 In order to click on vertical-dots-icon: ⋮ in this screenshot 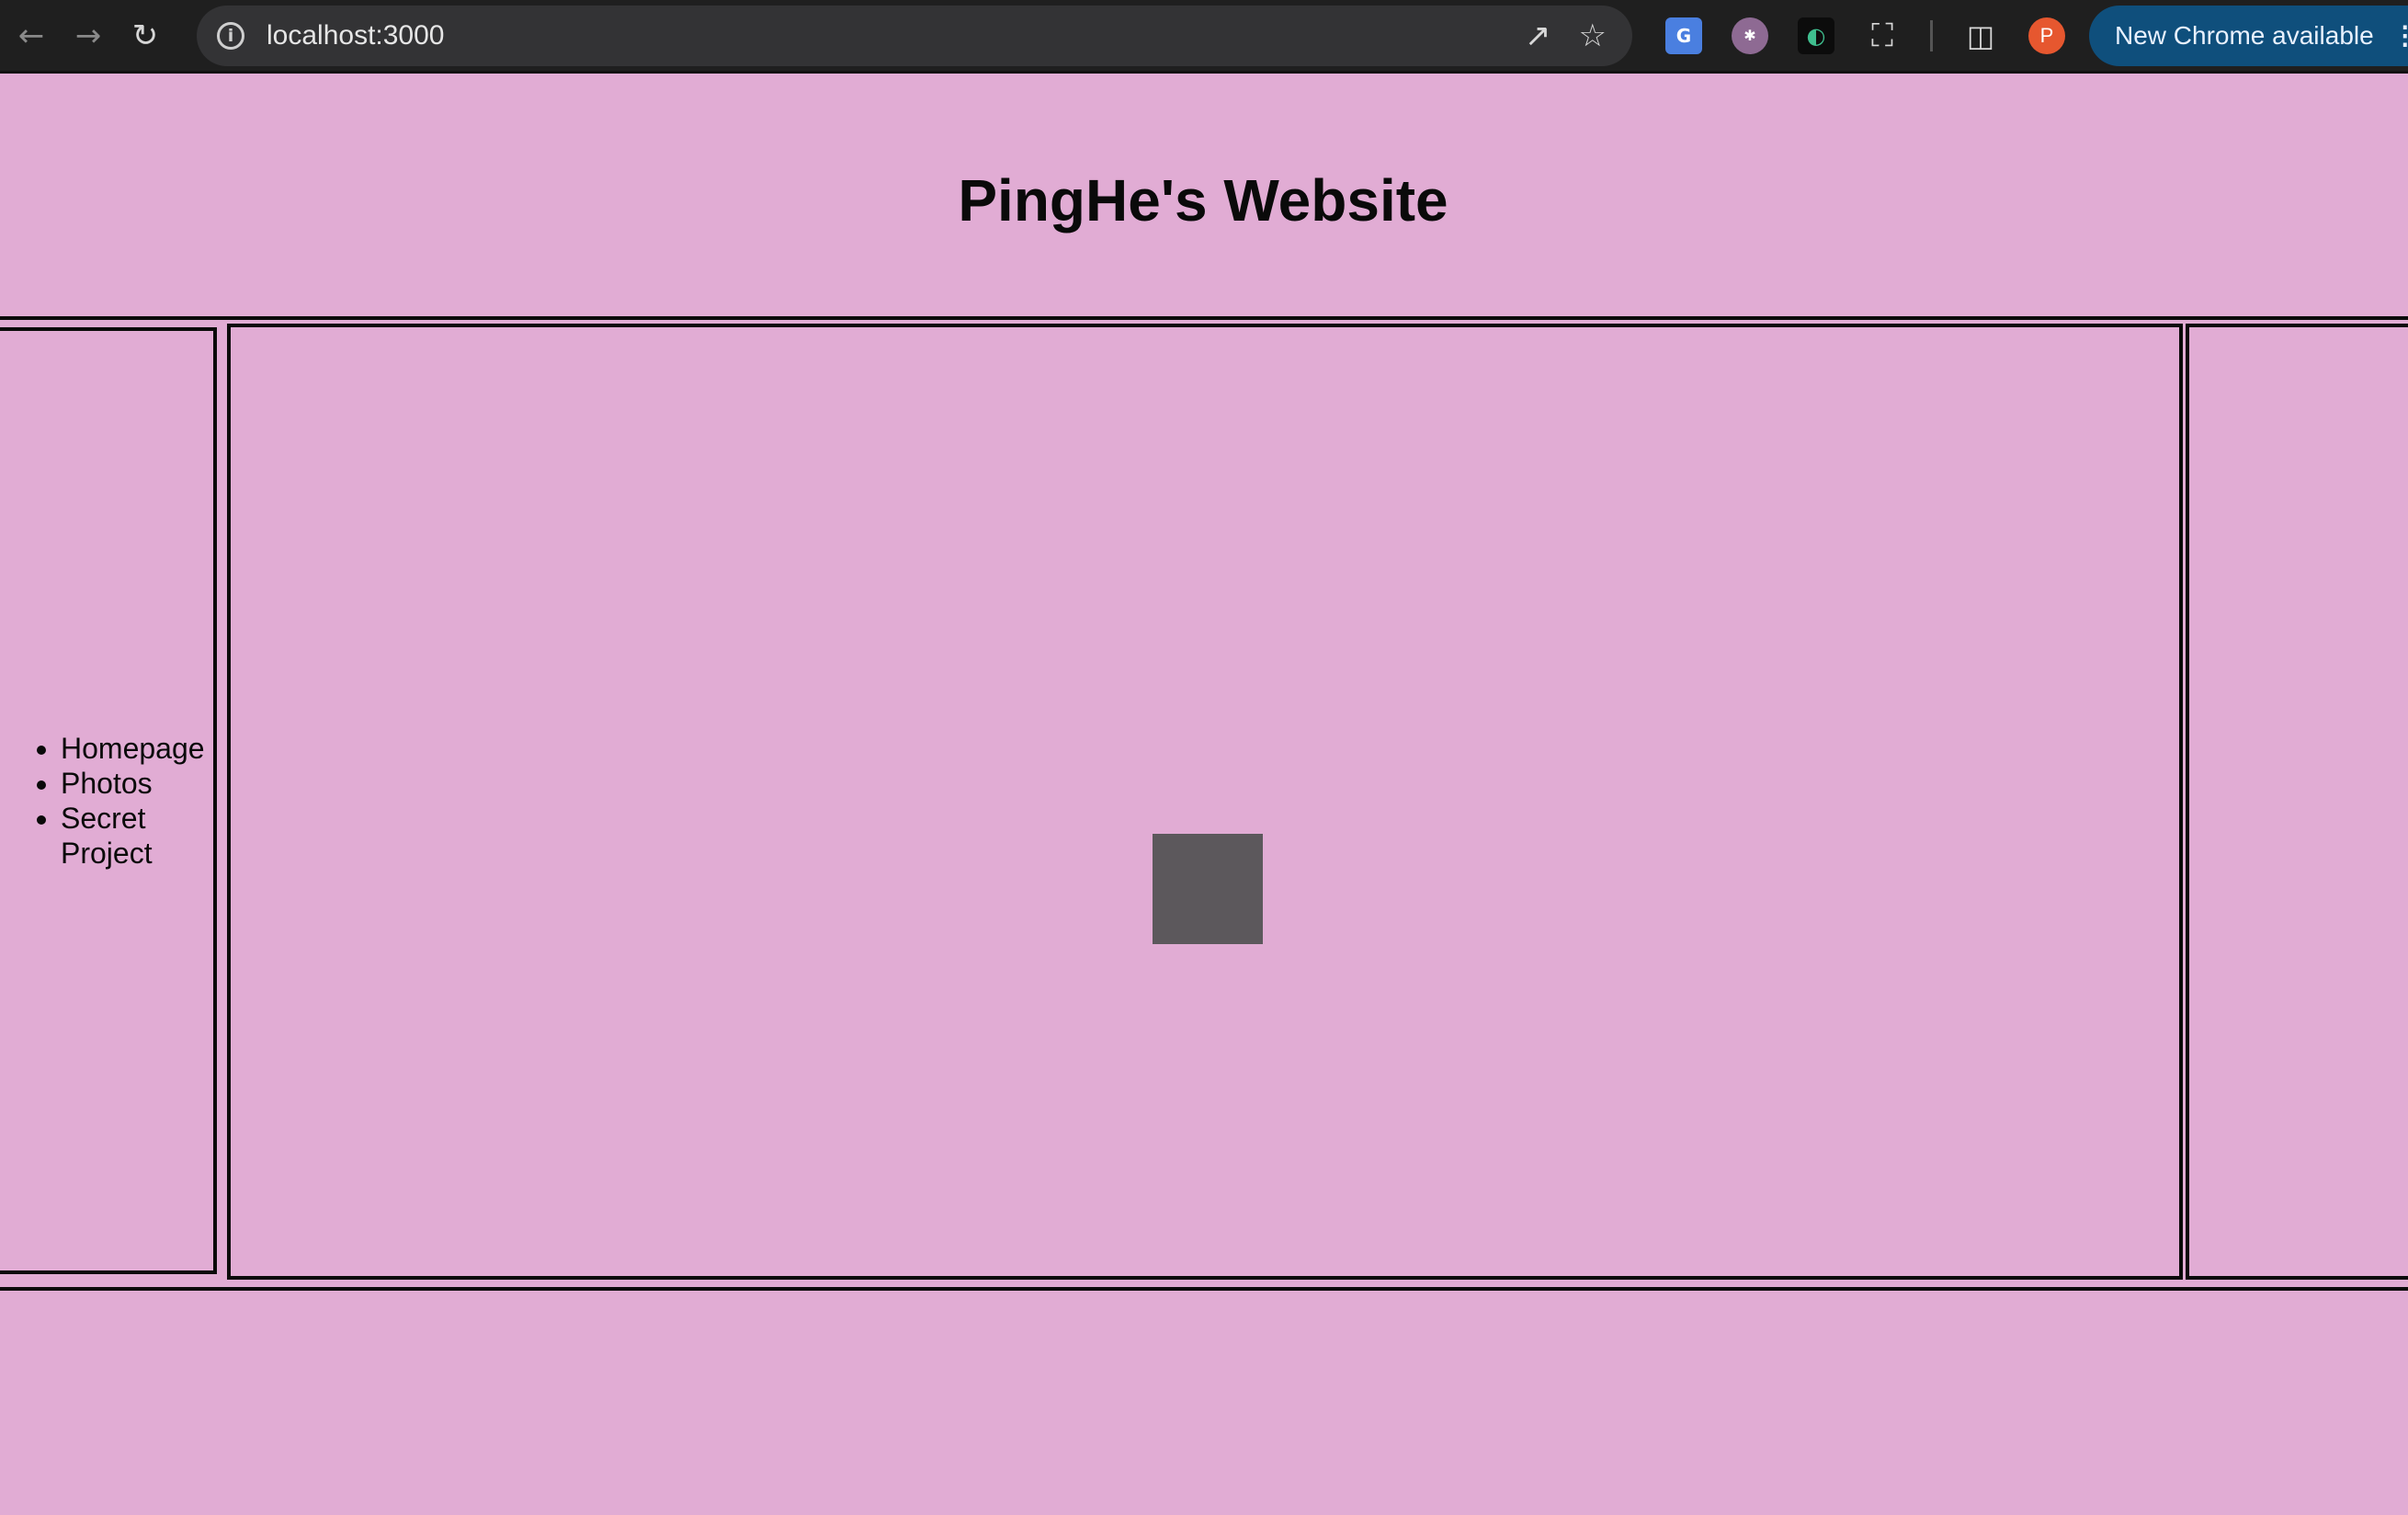, I will do `click(2400, 35)`.